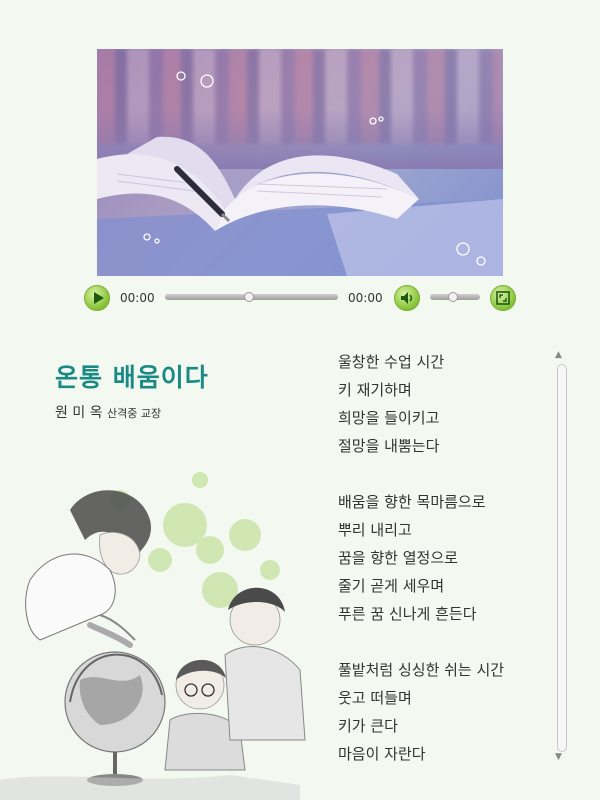  What do you see at coordinates (375, 698) in the screenshot?
I see `poem-line: 웃고 떠들며` at bounding box center [375, 698].